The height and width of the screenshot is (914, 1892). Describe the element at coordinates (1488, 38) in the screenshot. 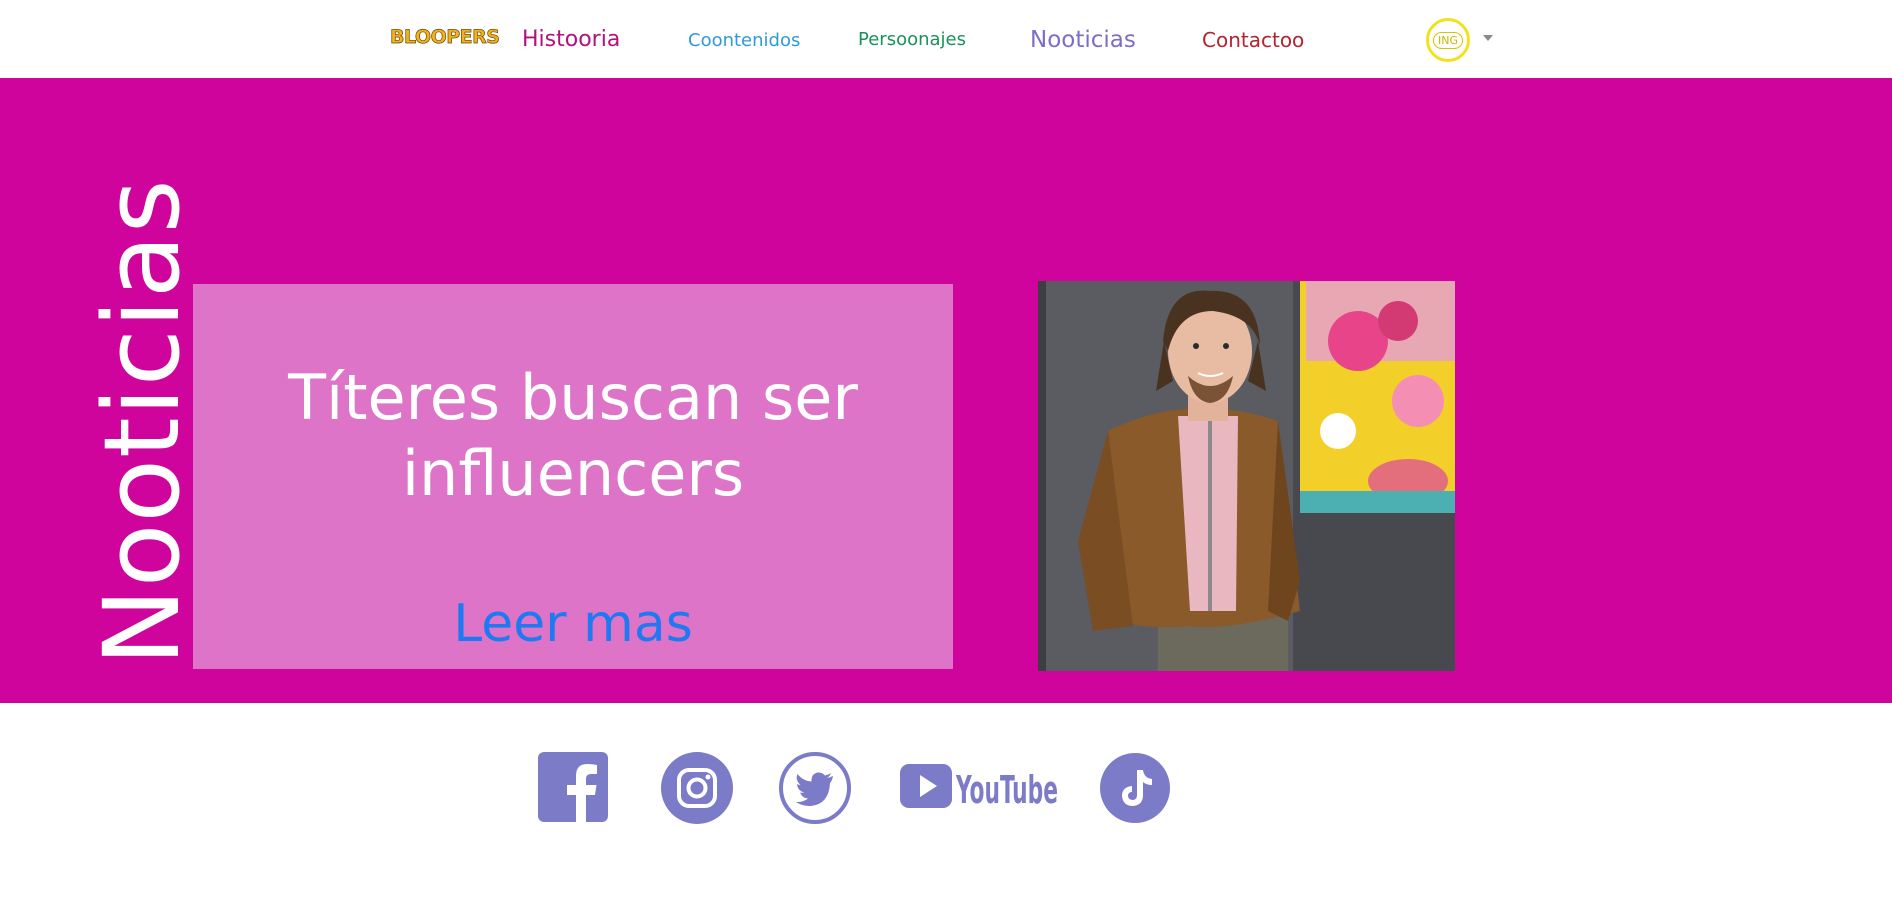

I see `chevron-down-icon` at that location.